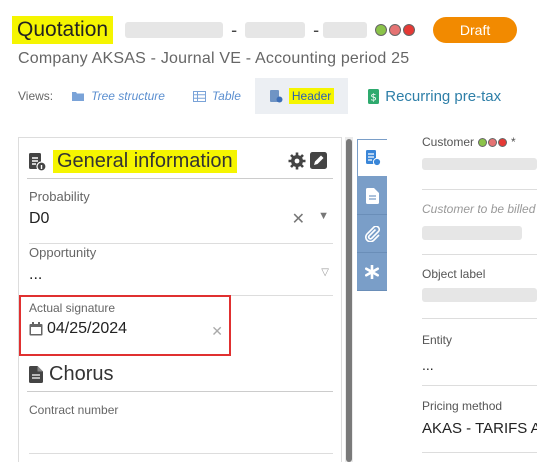 The height and width of the screenshot is (462, 537). I want to click on pricing-method-value: AKAS - TARIFS A, so click(479, 428).